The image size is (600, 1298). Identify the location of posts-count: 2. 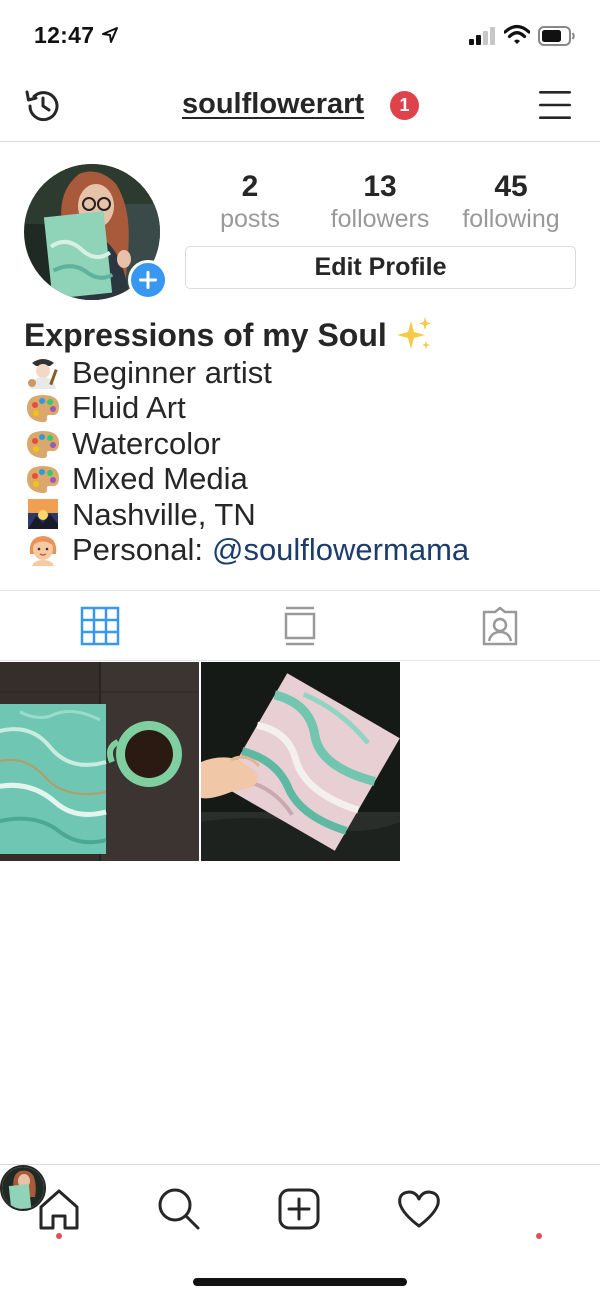
(250, 186).